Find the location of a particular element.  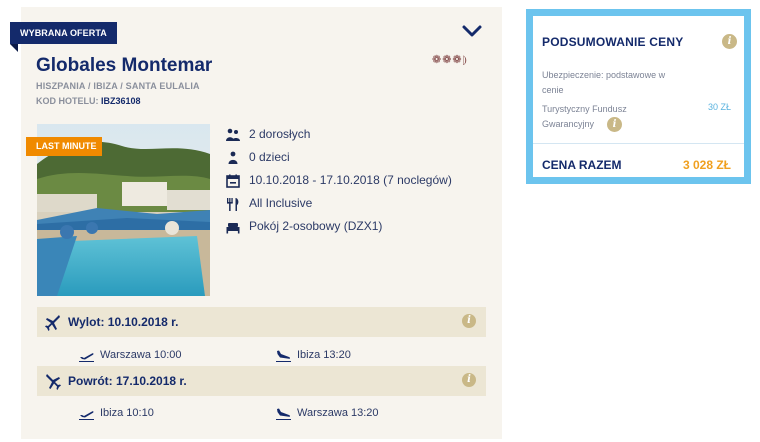

total-price-label: CENA RAZEM is located at coordinates (582, 165).